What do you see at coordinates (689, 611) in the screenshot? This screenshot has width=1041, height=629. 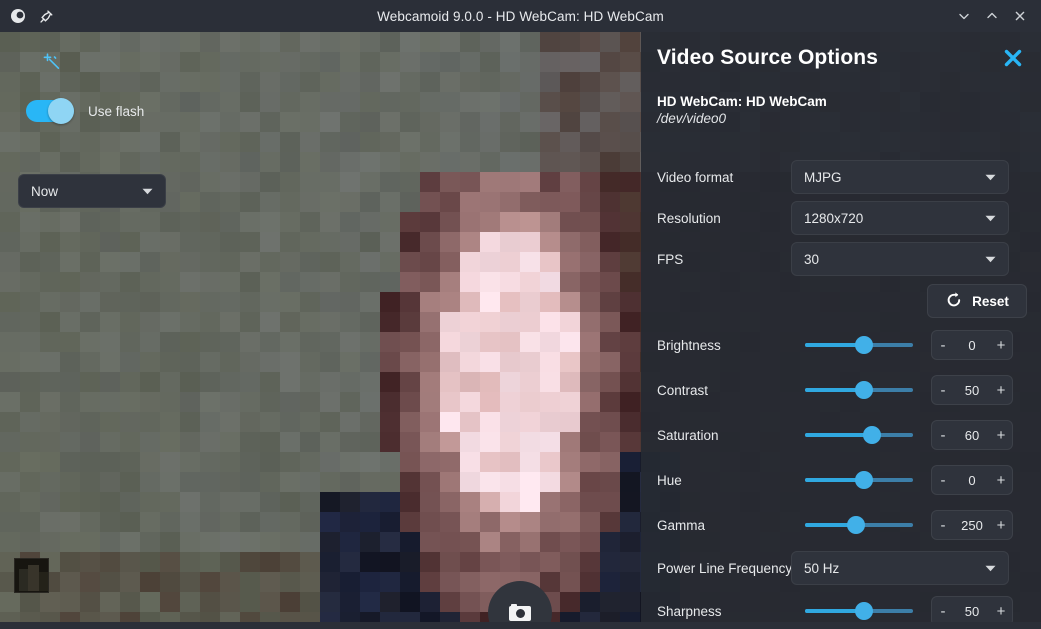 I see `sharpness-label: Sharpness` at bounding box center [689, 611].